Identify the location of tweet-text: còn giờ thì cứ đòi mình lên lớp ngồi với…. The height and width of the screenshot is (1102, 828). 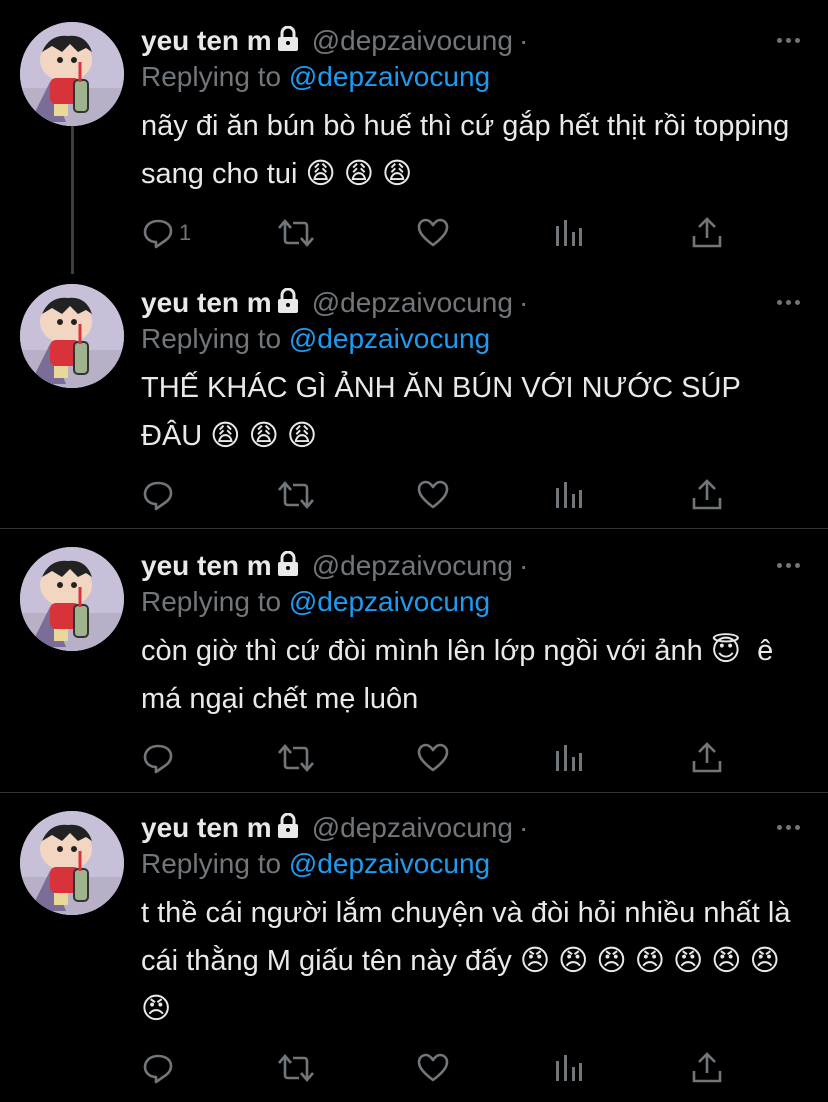
(461, 675).